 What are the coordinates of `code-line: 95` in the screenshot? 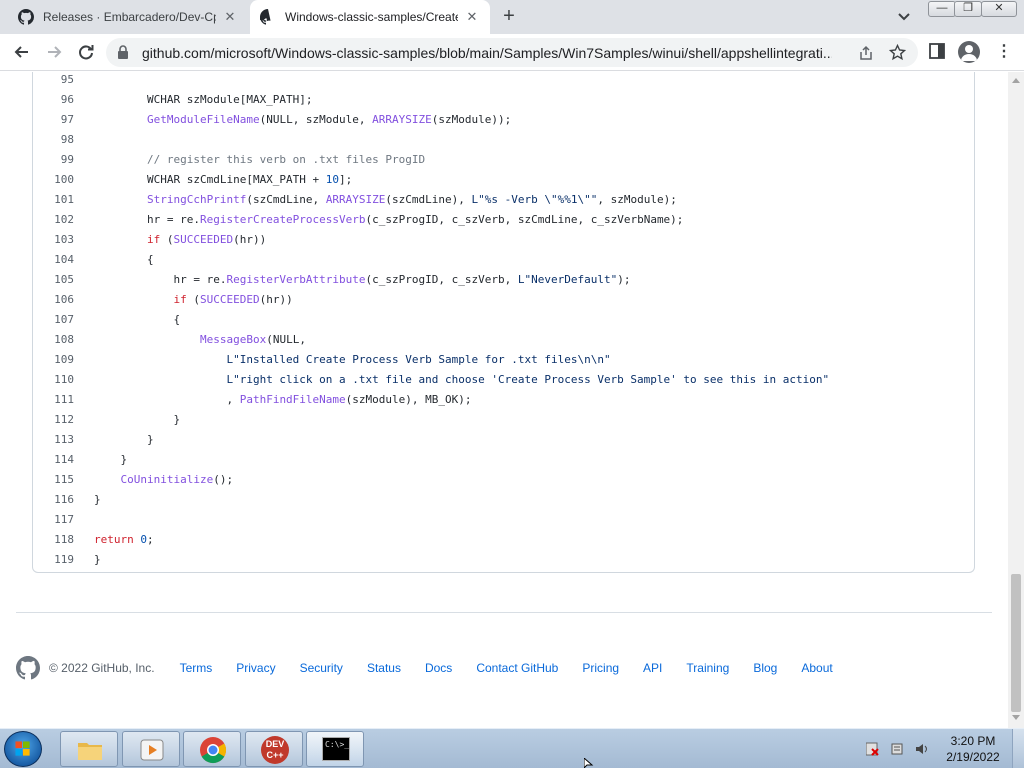 It's located at (503, 81).